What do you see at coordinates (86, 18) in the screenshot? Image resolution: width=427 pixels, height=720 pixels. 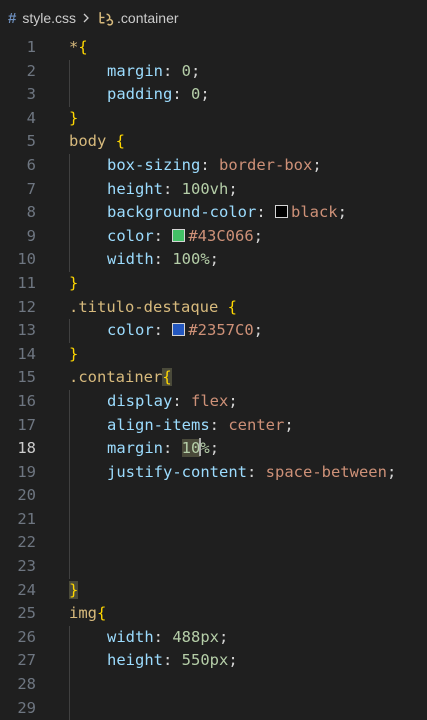 I see `chevron-right-icon` at bounding box center [86, 18].